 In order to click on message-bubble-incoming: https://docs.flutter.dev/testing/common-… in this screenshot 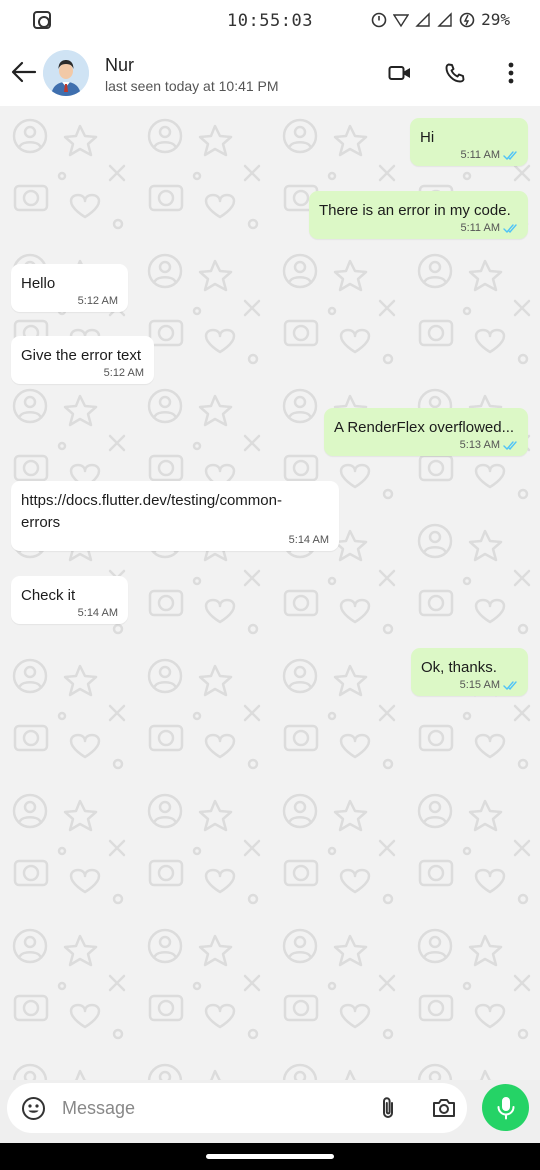, I will do `click(175, 516)`.